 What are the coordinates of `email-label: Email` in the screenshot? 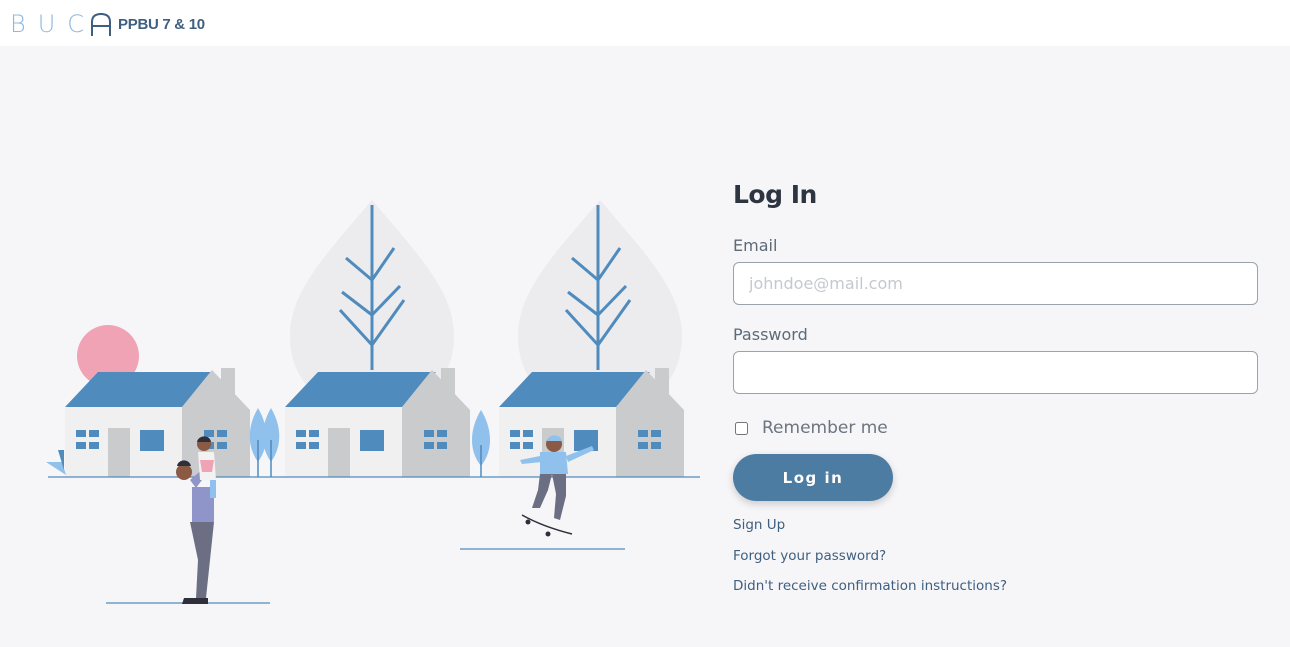 It's located at (755, 245).